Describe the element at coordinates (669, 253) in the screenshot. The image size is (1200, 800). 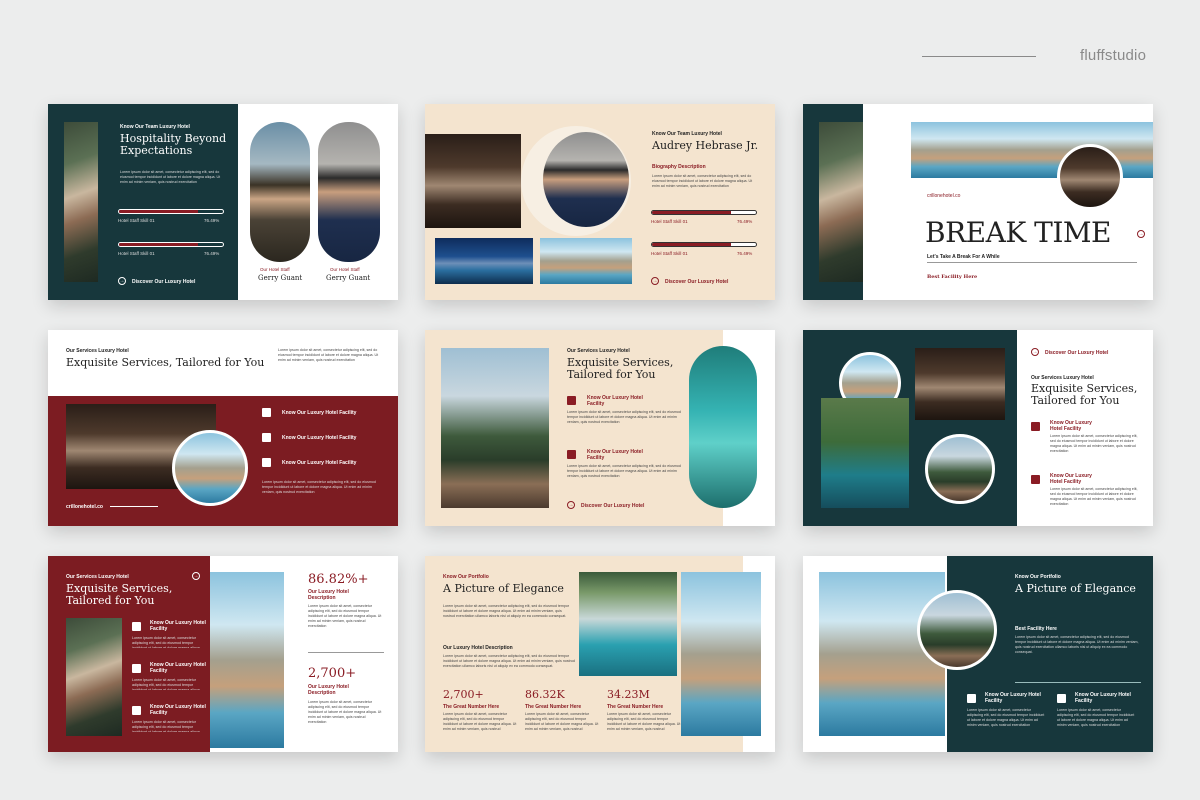
I see `skill-2-label: Hotel Staff Skill 01` at that location.